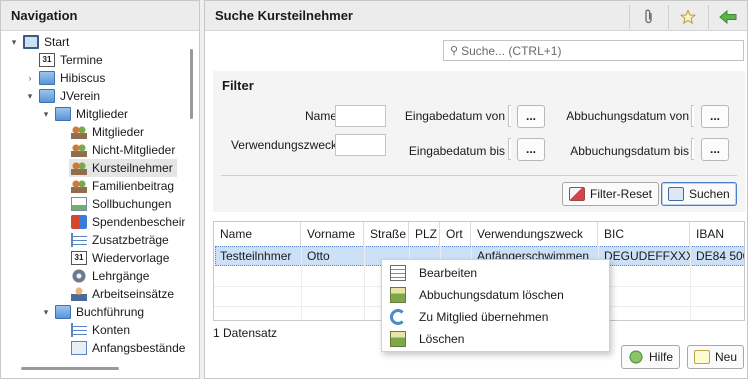 The image size is (748, 379). What do you see at coordinates (455, 234) in the screenshot?
I see `column-header-ort: Ort` at bounding box center [455, 234].